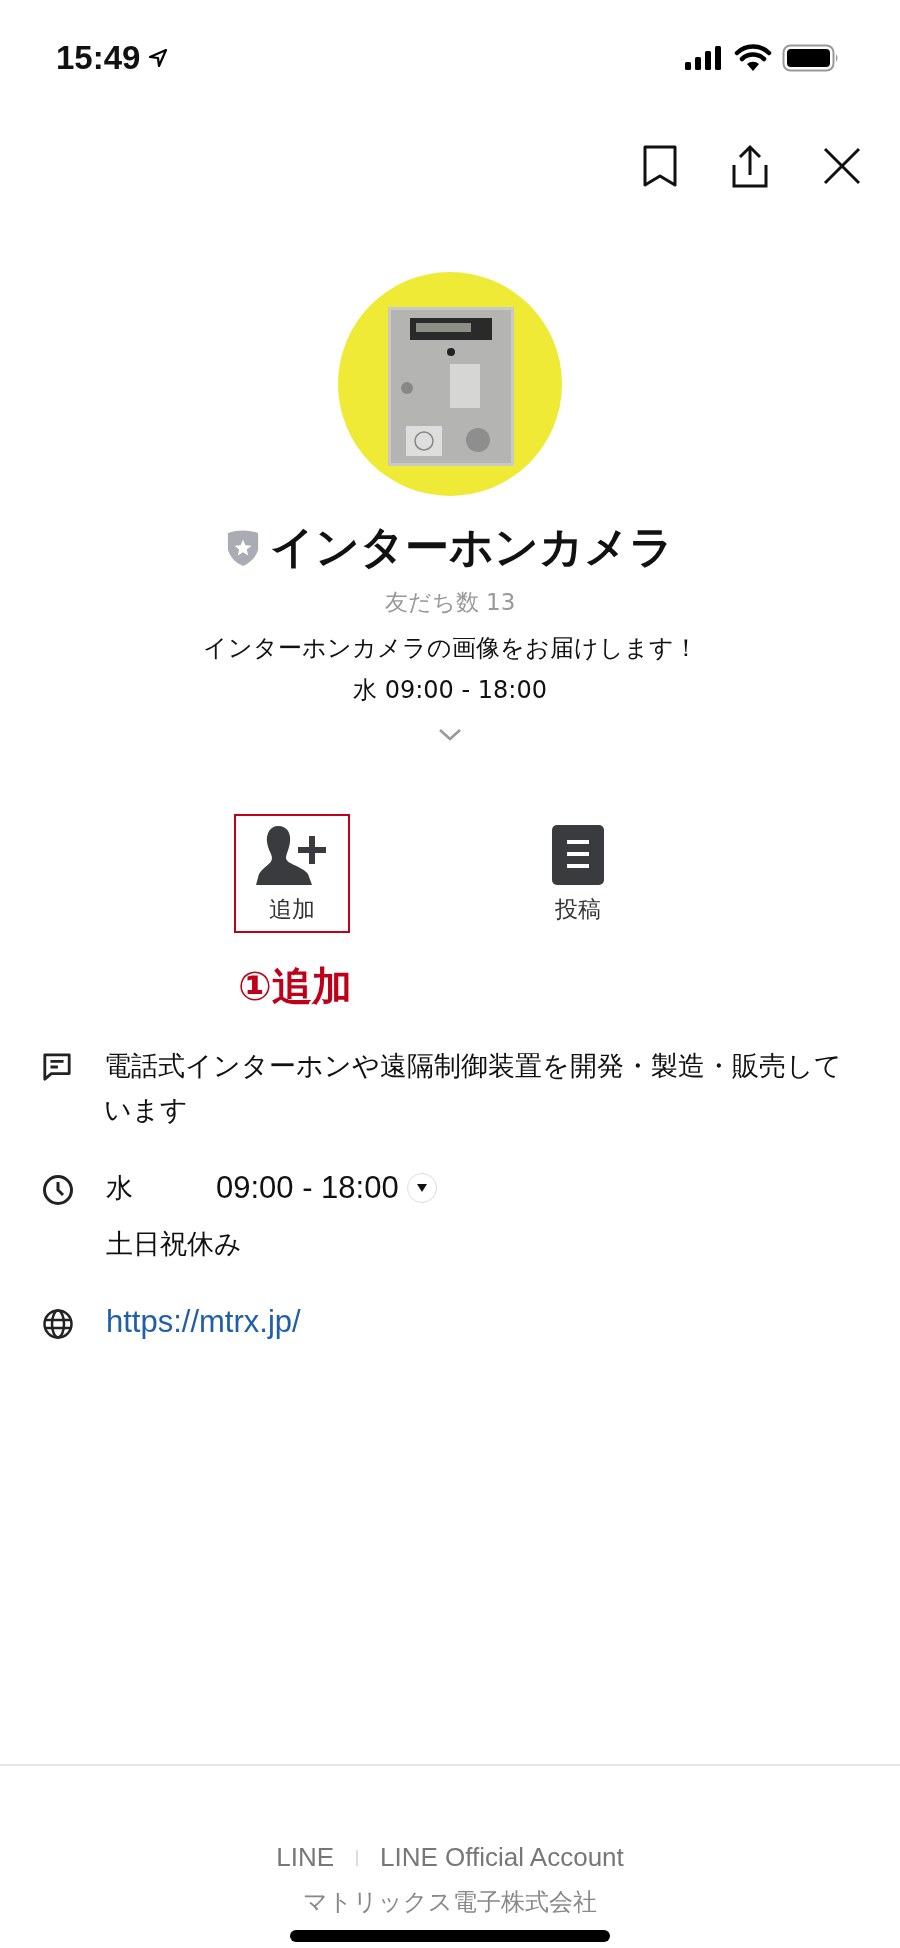 The width and height of the screenshot is (900, 1948). I want to click on holiday-note: 土日祝休み, so click(174, 1244).